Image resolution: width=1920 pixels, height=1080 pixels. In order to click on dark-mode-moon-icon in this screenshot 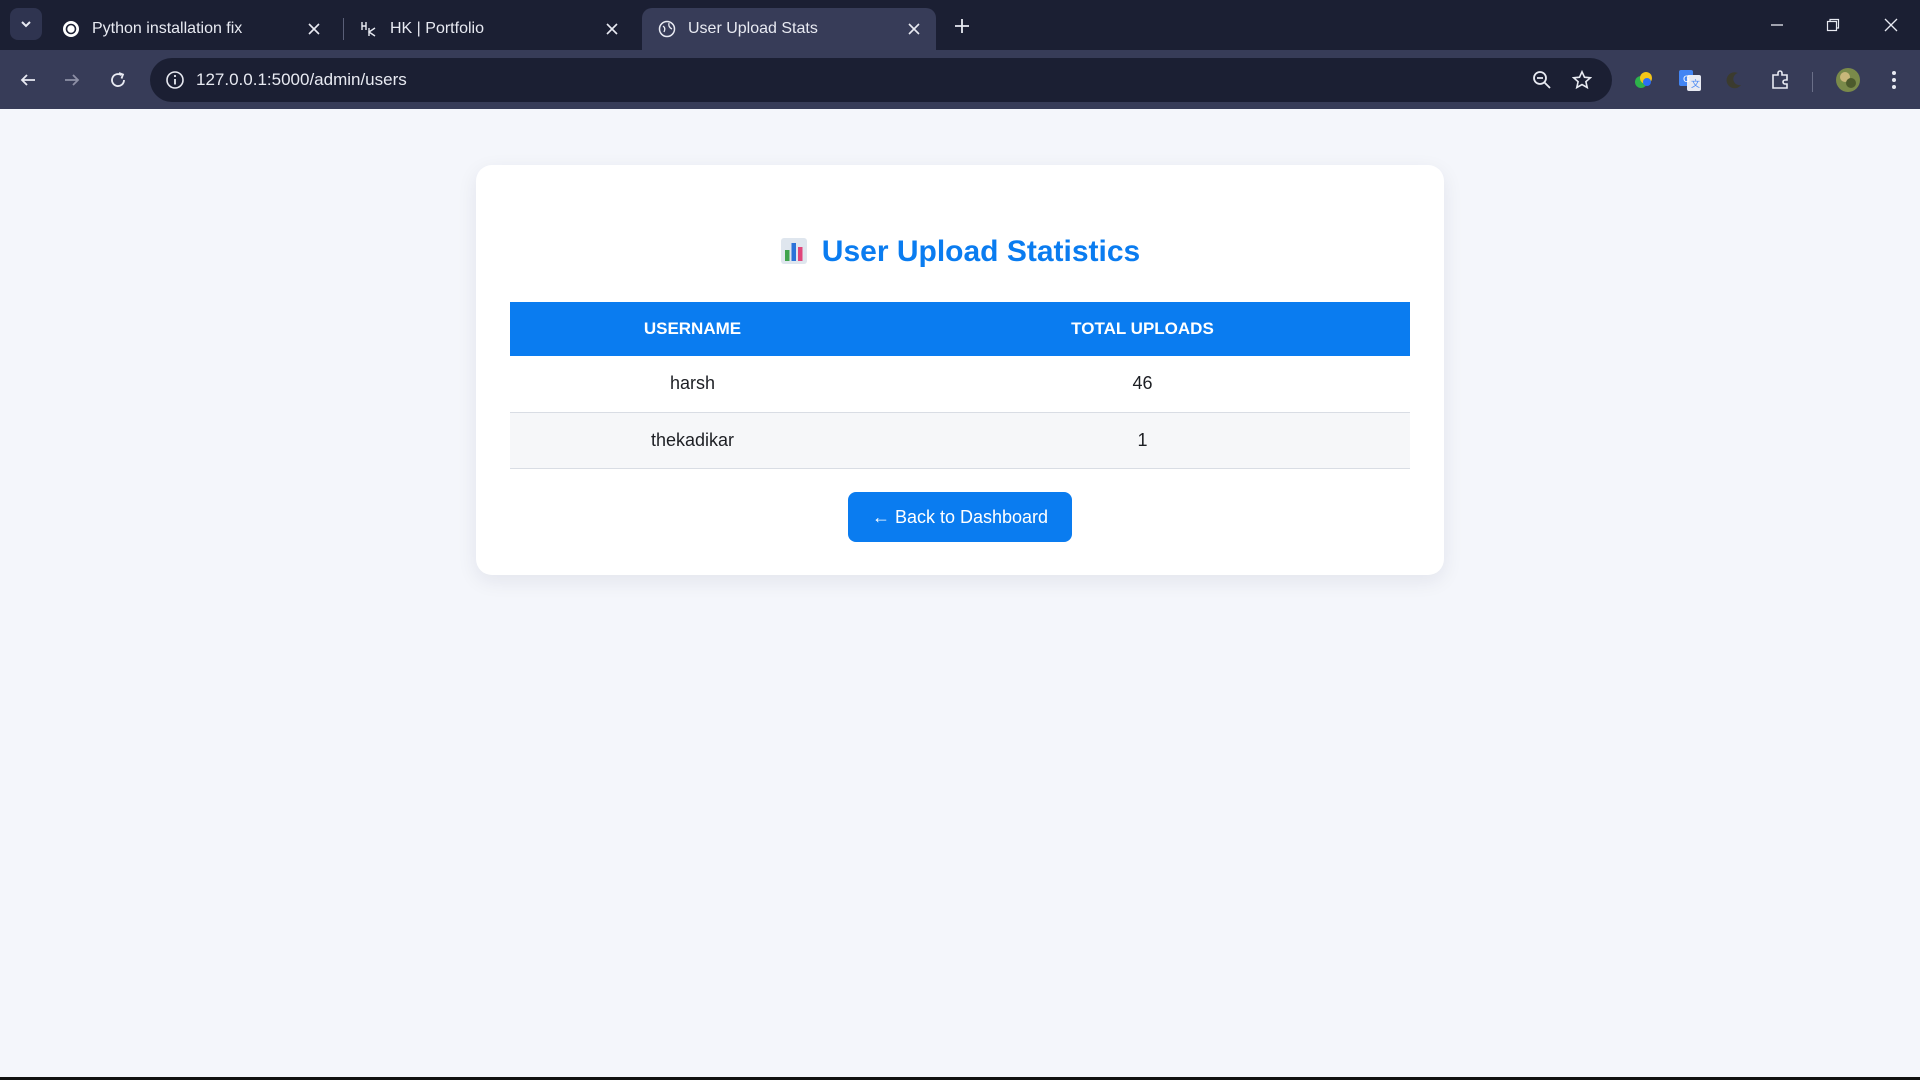, I will do `click(1734, 80)`.